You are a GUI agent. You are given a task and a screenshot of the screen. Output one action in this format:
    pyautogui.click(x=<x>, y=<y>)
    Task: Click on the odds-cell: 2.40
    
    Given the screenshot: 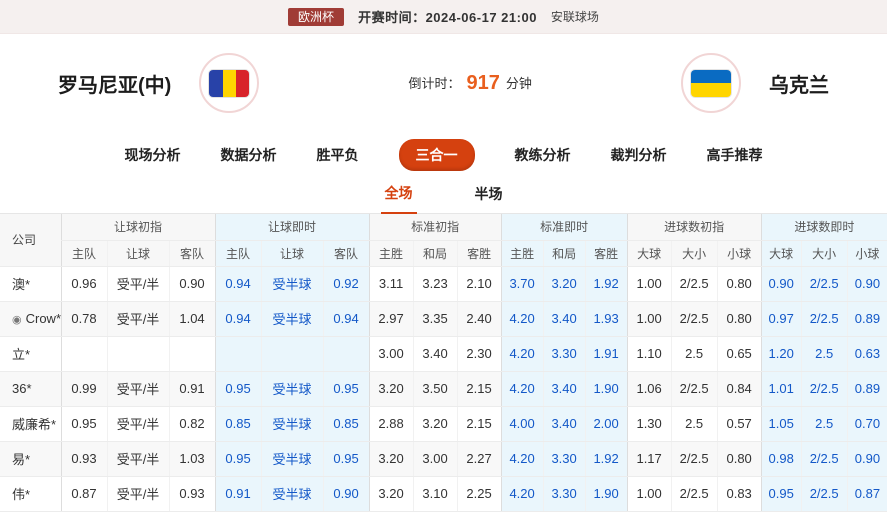 What is the action you would take?
    pyautogui.click(x=479, y=319)
    